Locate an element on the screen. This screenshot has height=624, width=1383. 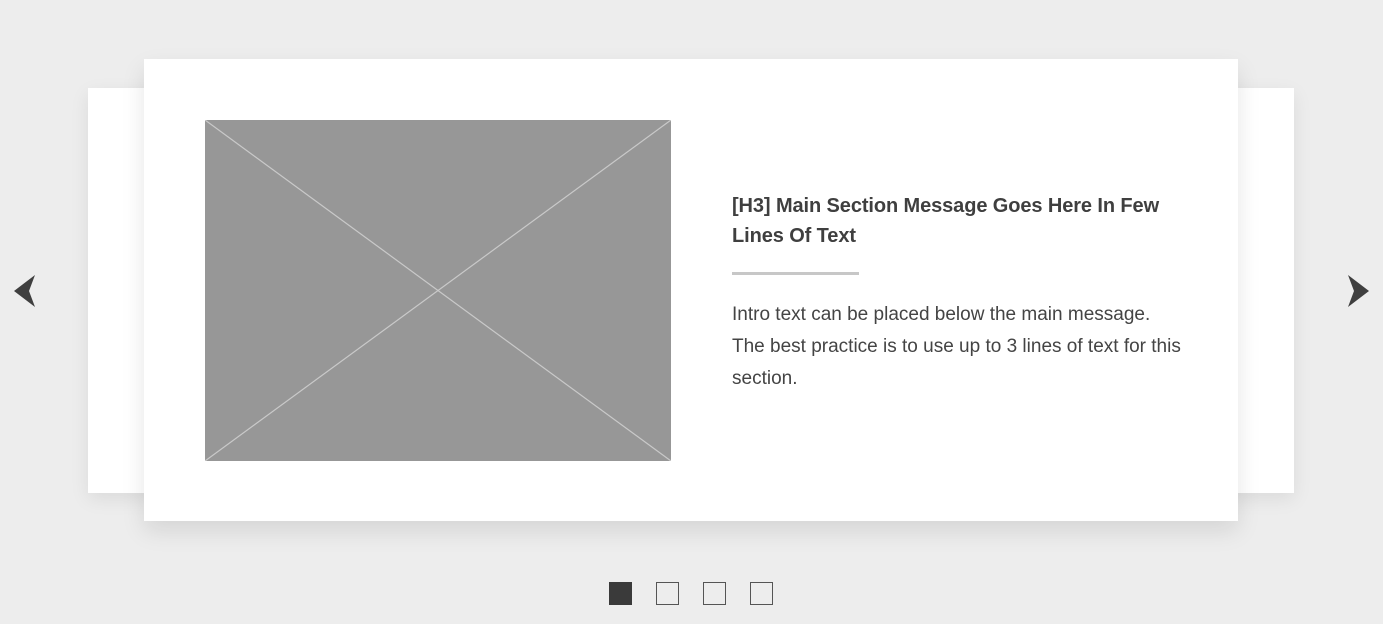
chevron-left-icon is located at coordinates (24, 291).